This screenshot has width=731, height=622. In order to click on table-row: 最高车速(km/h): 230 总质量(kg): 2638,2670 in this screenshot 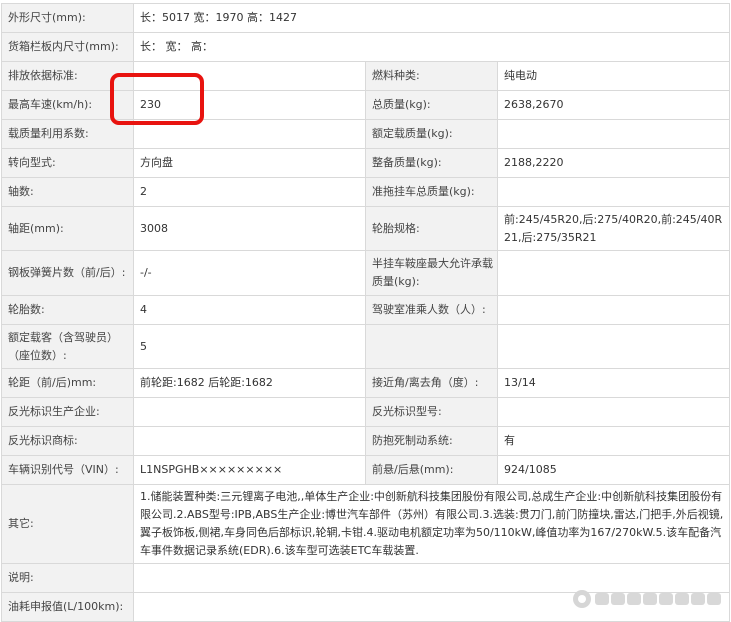, I will do `click(366, 105)`.